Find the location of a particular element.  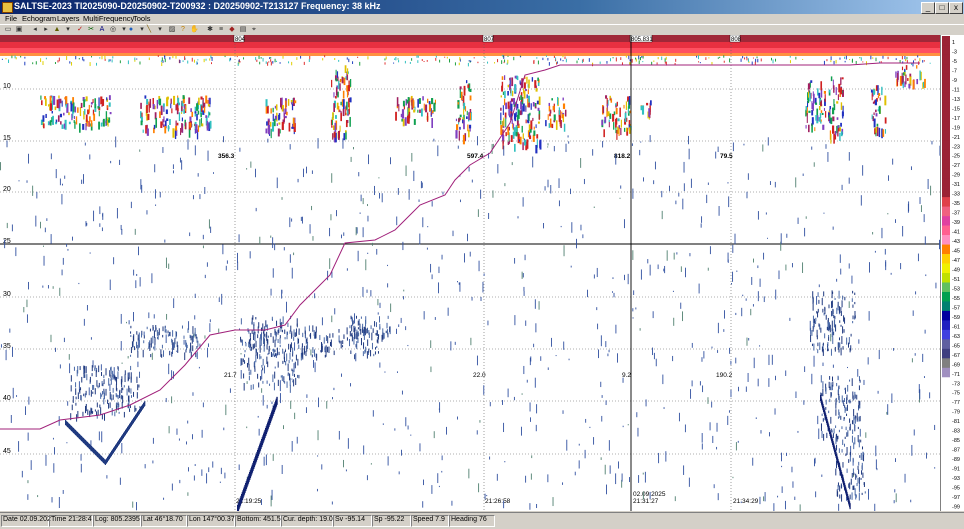

pen-icon: ╲ is located at coordinates (149, 30).